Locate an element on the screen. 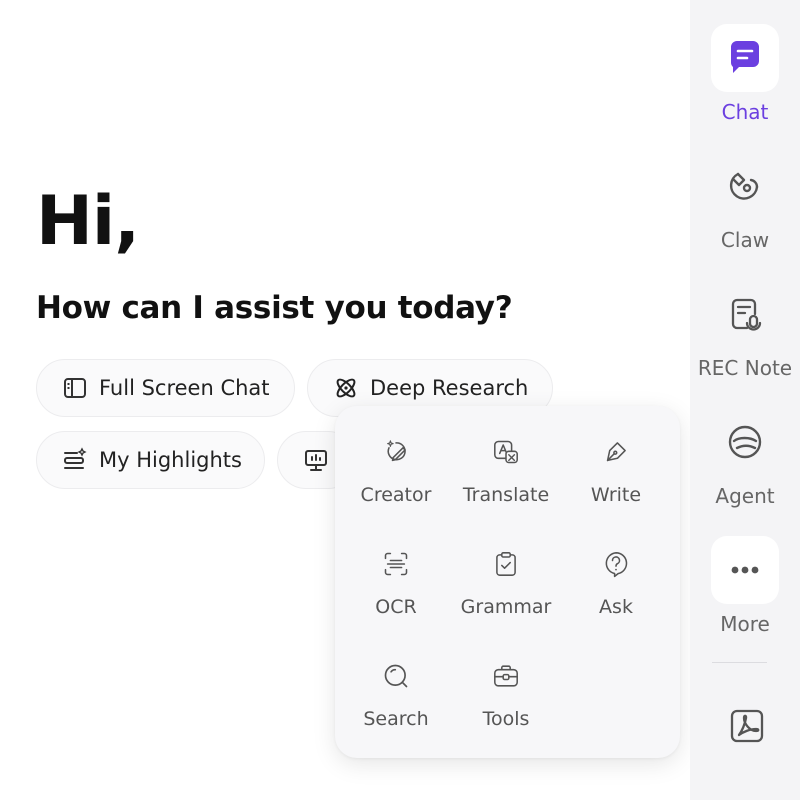 This screenshot has width=800, height=800. chip-label: Full Screen Chat is located at coordinates (184, 388).